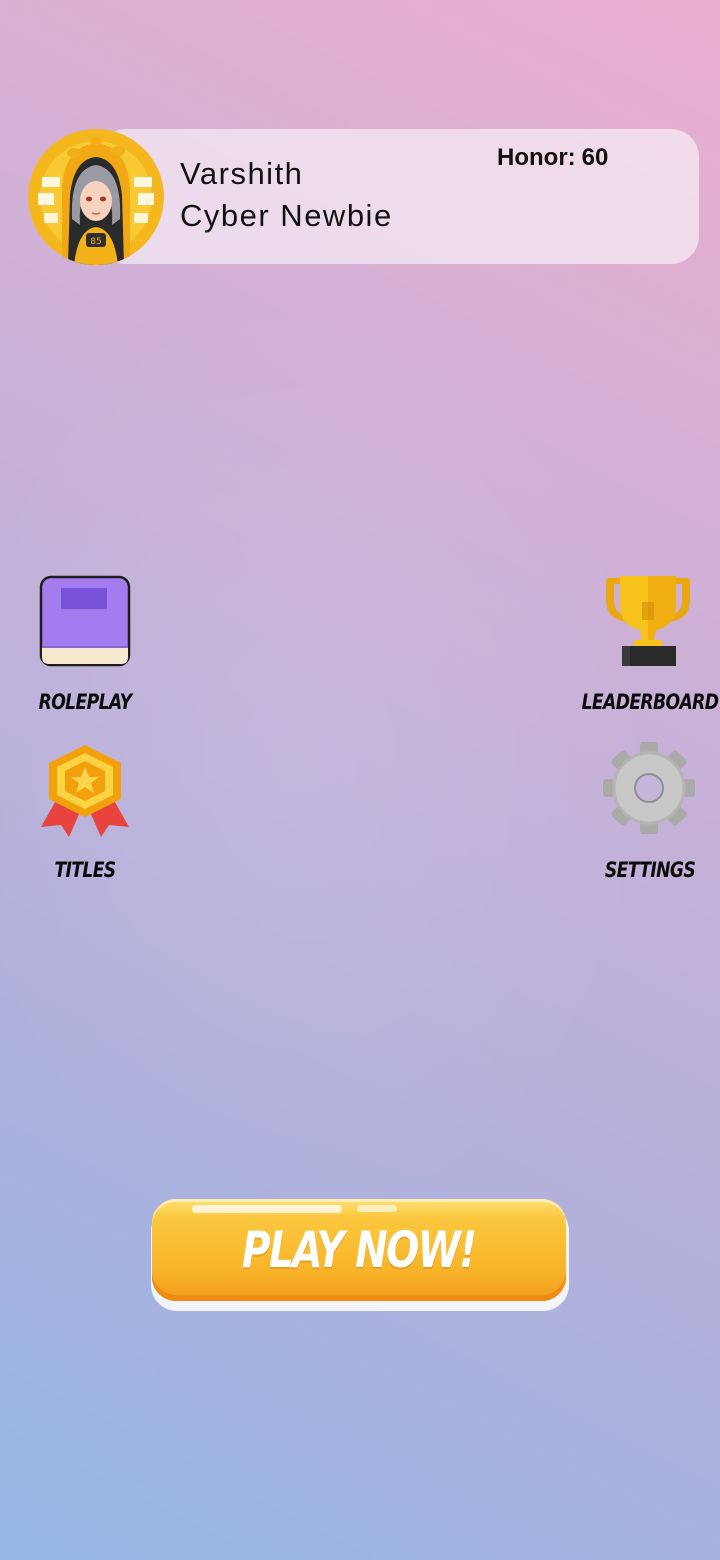  I want to click on honor-value: 60, so click(595, 157).